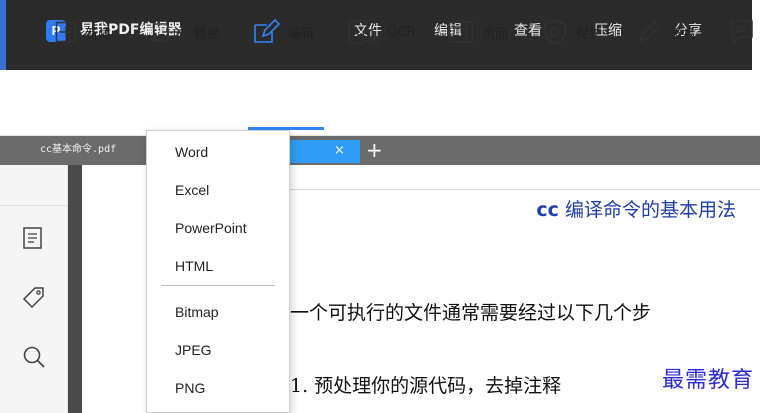  What do you see at coordinates (528, 31) in the screenshot?
I see `menu-view: 查看` at bounding box center [528, 31].